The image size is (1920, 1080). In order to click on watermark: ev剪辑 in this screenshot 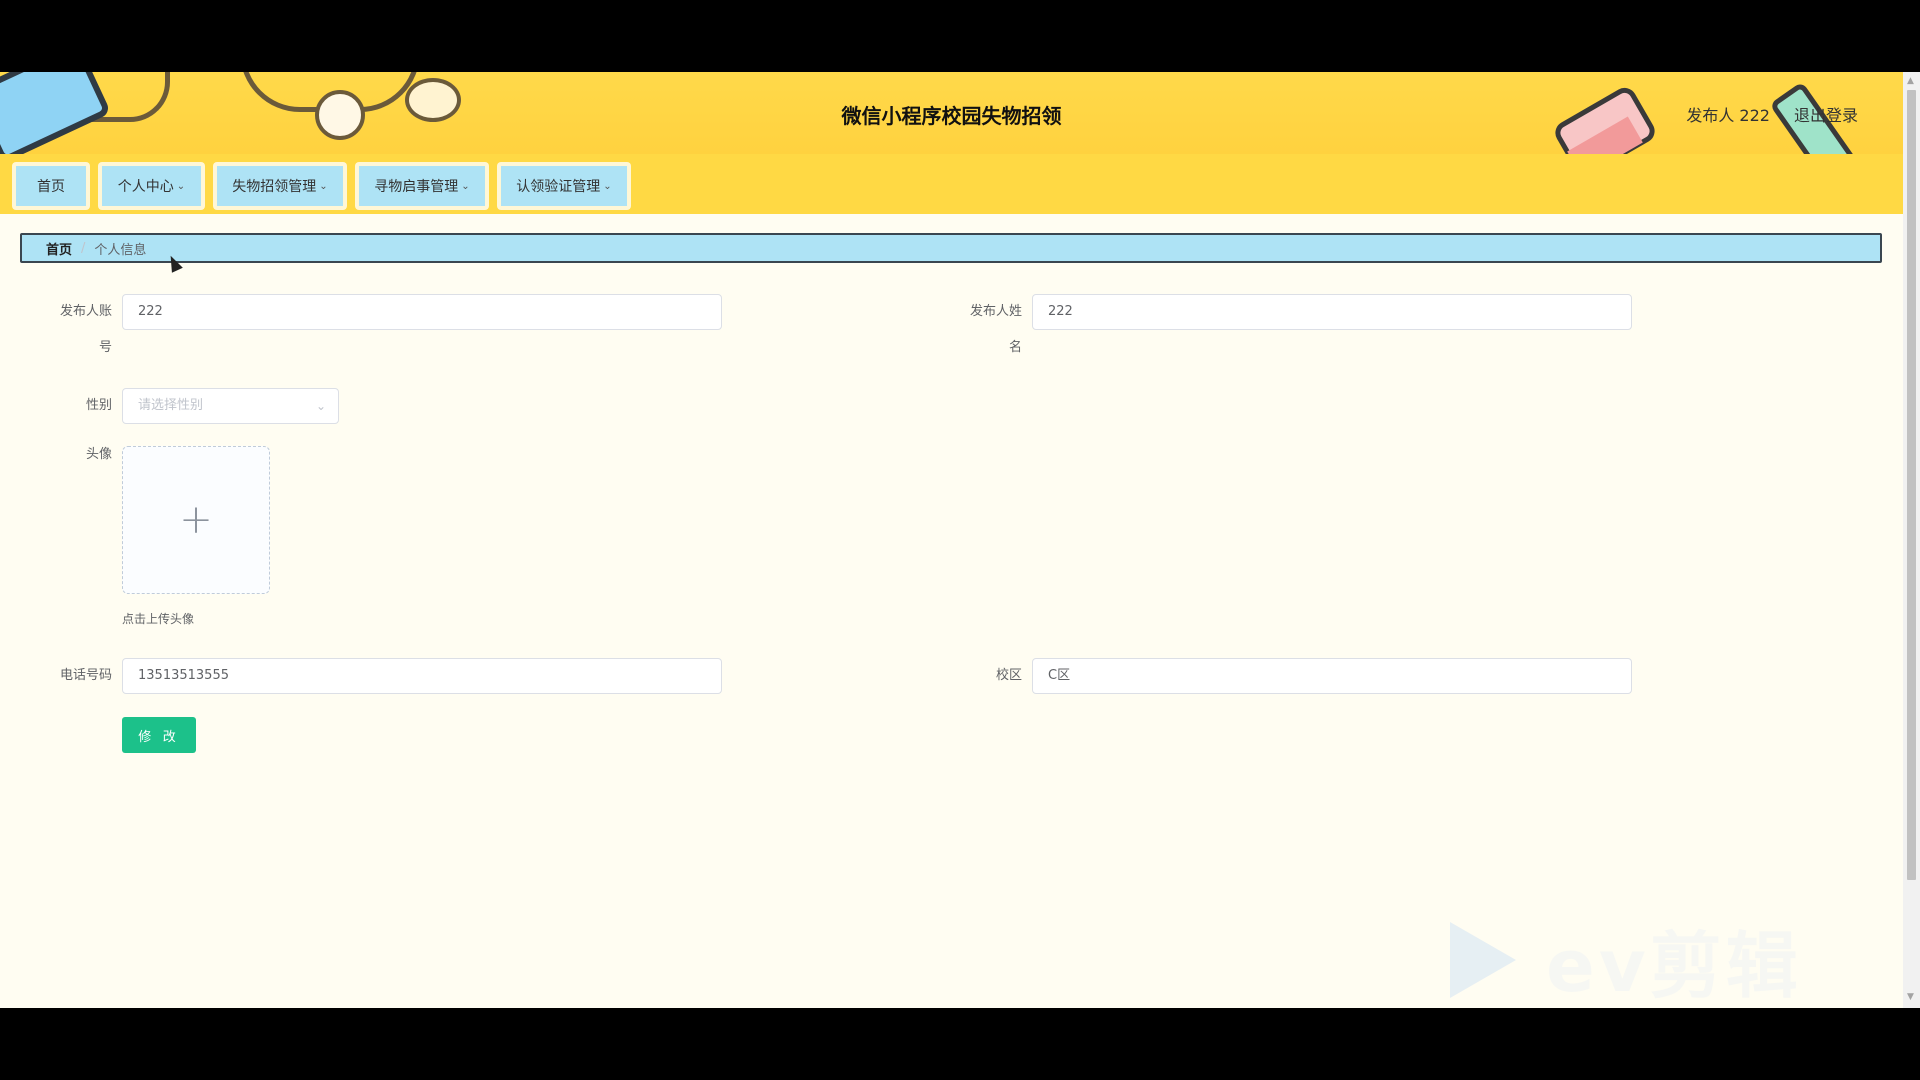, I will do `click(1626, 957)`.